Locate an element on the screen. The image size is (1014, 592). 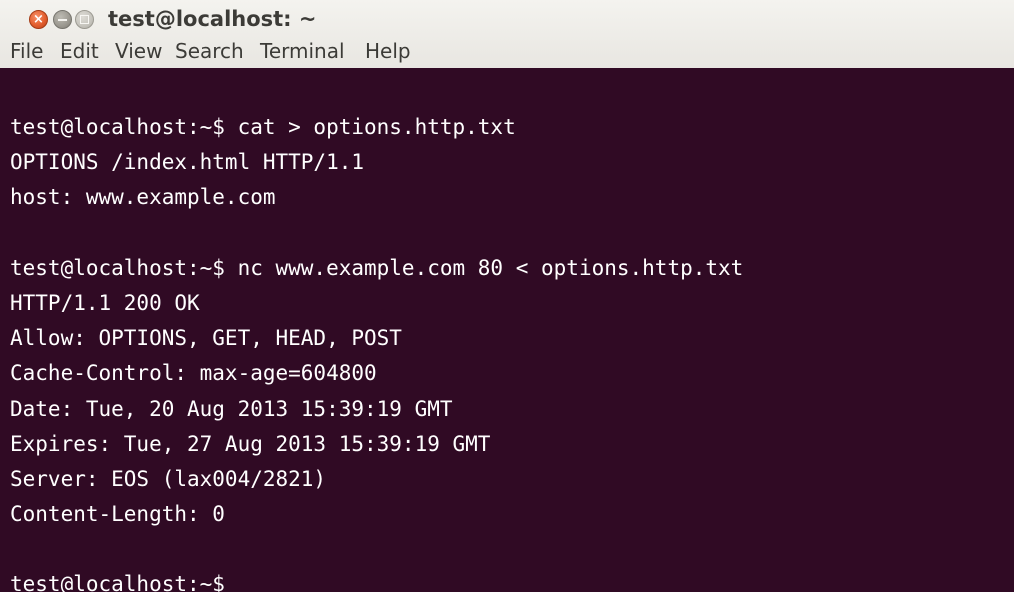
menu-search: Search is located at coordinates (209, 51).